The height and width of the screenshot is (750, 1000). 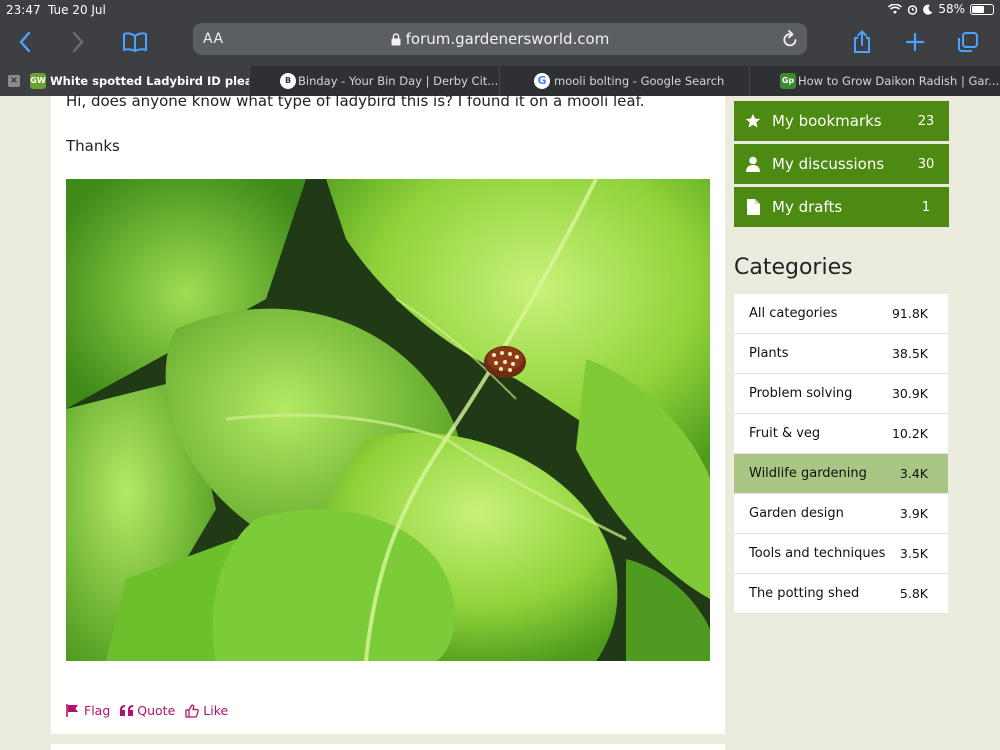 I want to click on tab-overview-button, so click(x=968, y=42).